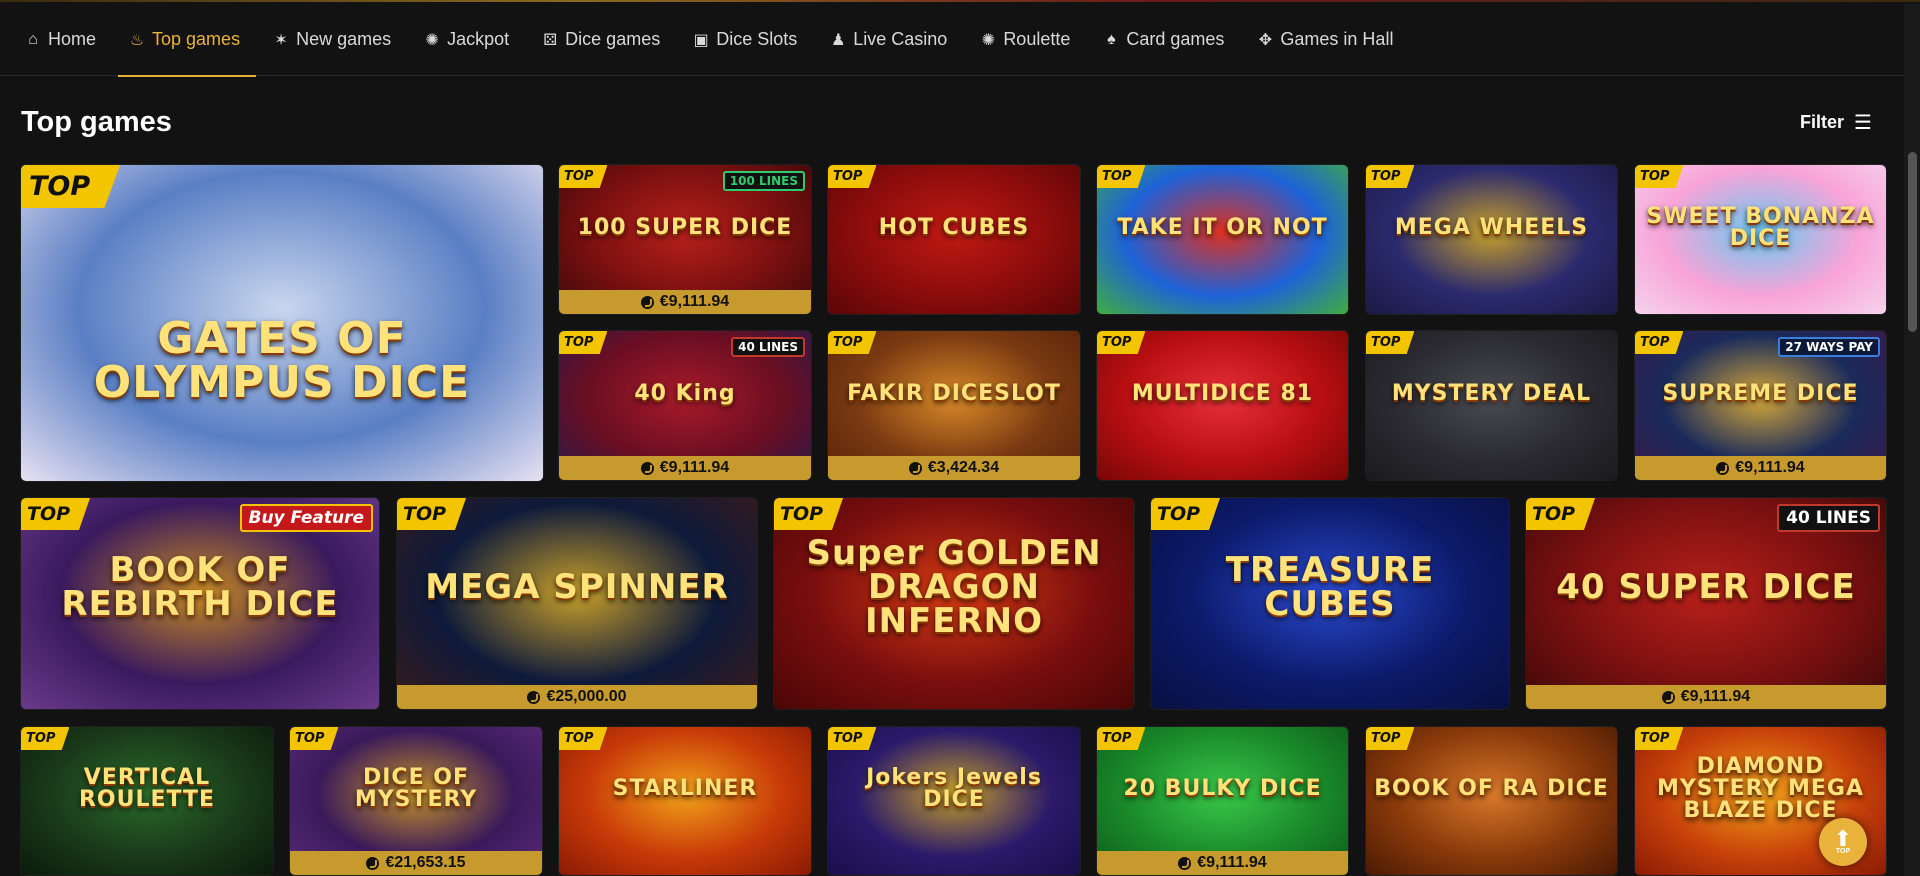 The width and height of the screenshot is (1920, 876). What do you see at coordinates (694, 301) in the screenshot?
I see `jackpot-amount: €9,111.94` at bounding box center [694, 301].